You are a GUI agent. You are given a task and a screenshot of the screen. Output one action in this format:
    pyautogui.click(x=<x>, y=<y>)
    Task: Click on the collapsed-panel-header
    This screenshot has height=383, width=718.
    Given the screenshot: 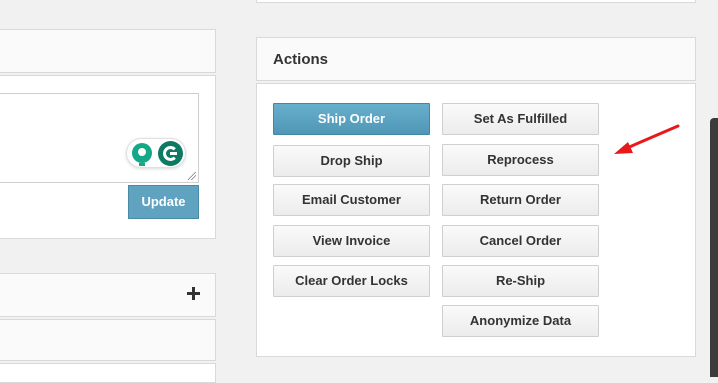 What is the action you would take?
    pyautogui.click(x=108, y=295)
    